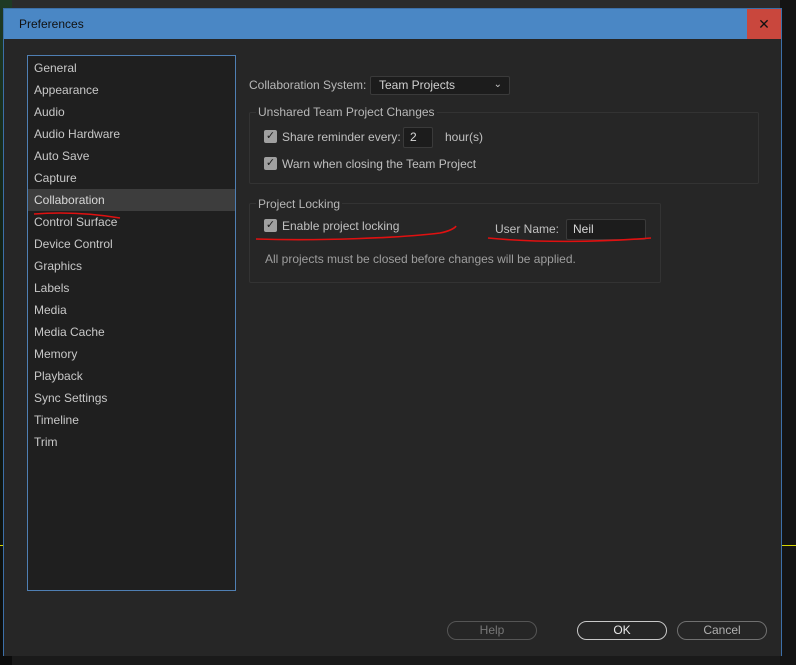 The height and width of the screenshot is (665, 796). I want to click on collaboration-system-value: Team Projects, so click(417, 85).